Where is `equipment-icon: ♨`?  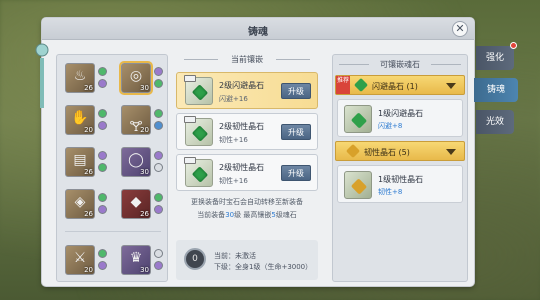
equipment-icon: ♨ is located at coordinates (80, 76).